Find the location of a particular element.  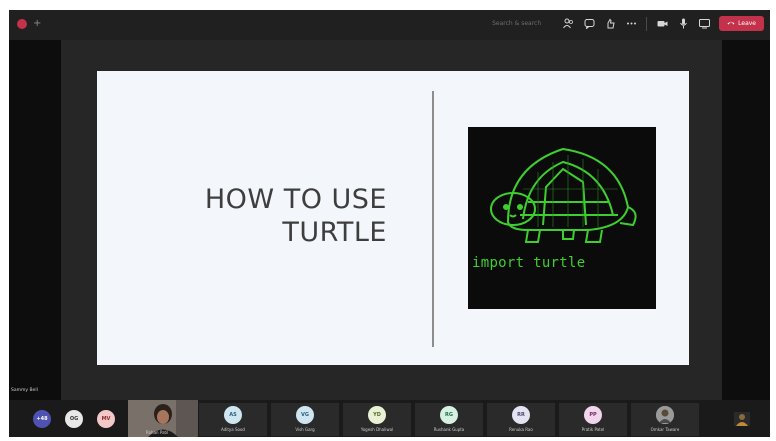

participant-og: OG is located at coordinates (74, 418).